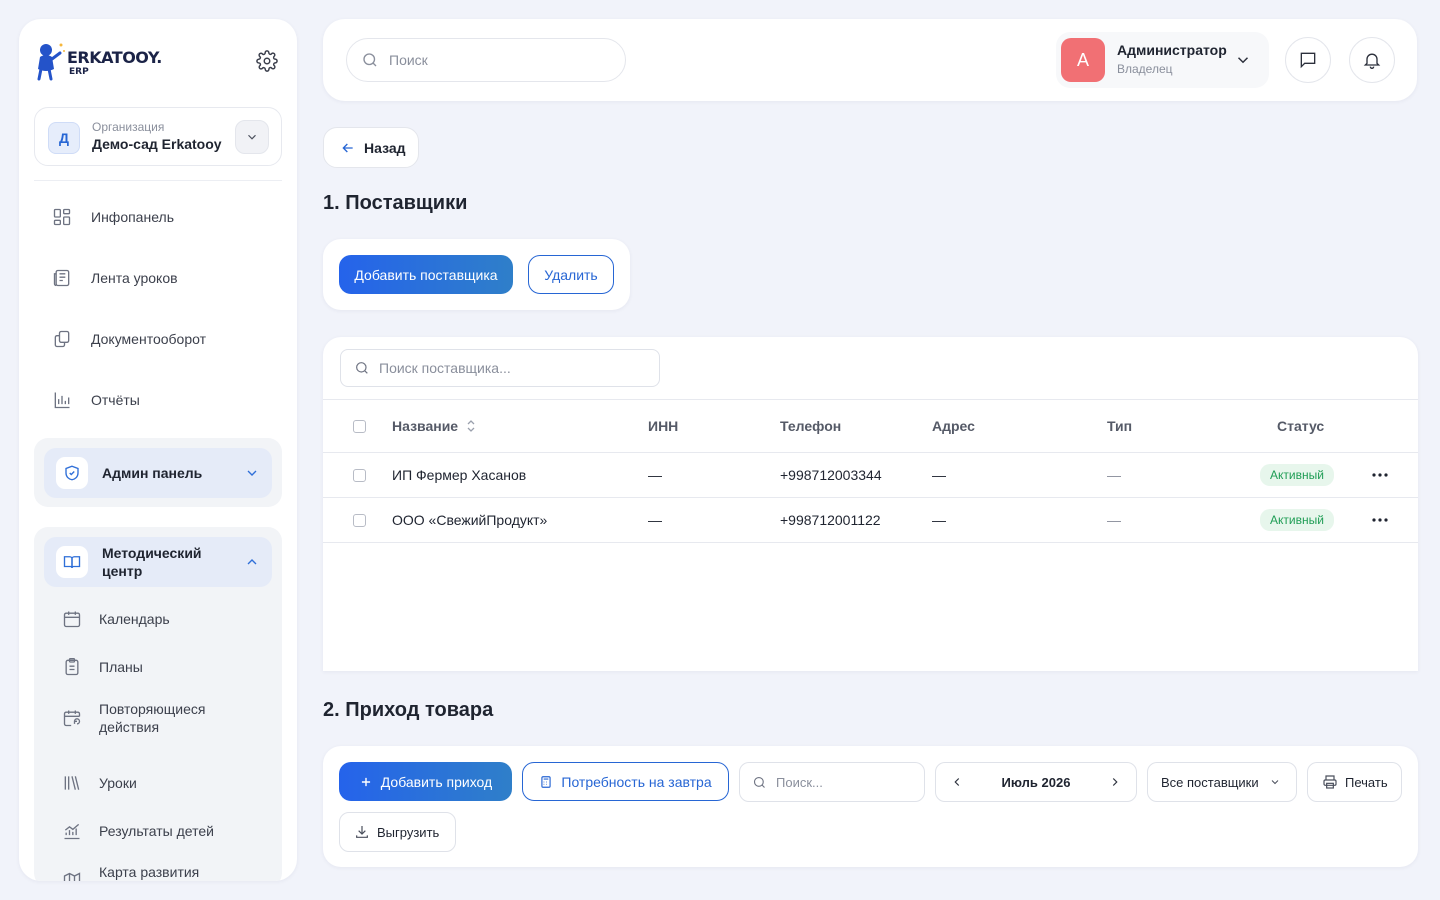 This screenshot has height=900, width=1440. Describe the element at coordinates (167, 400) in the screenshot. I see `sidebar-item-reports: Отчёты` at that location.